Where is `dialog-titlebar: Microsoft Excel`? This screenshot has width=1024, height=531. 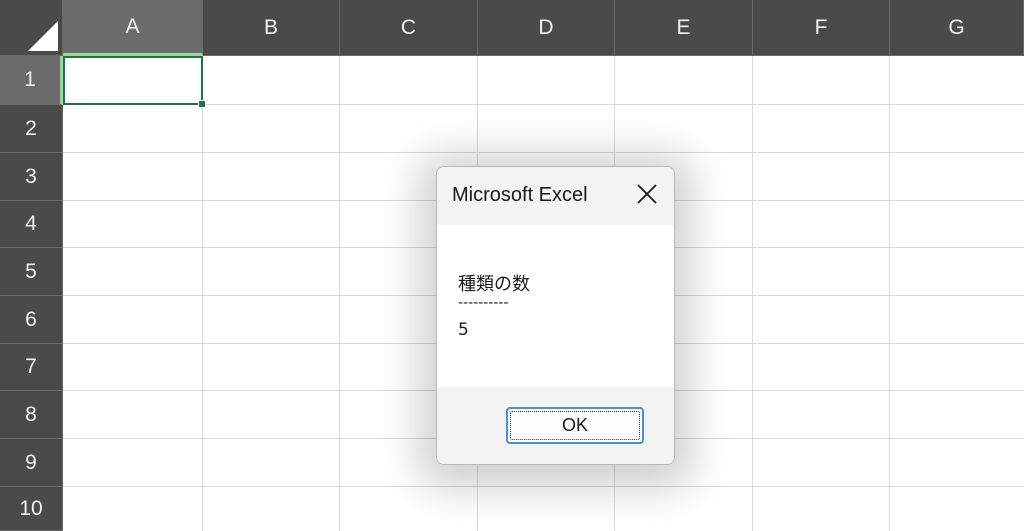
dialog-titlebar: Microsoft Excel is located at coordinates (555, 196).